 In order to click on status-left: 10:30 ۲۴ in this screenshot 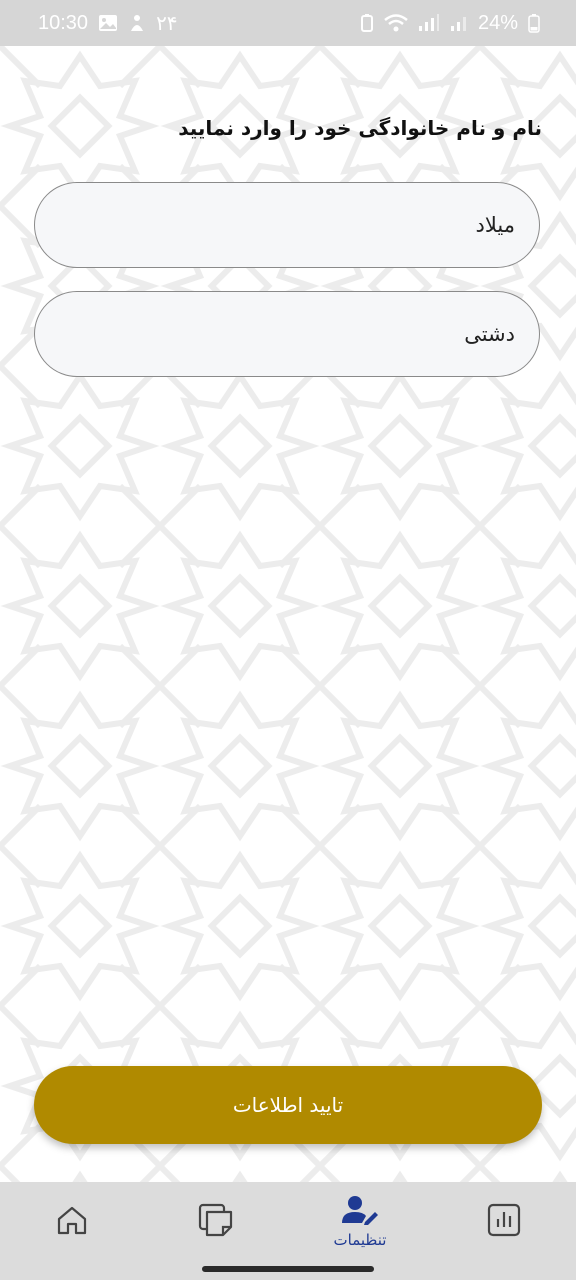, I will do `click(108, 23)`.